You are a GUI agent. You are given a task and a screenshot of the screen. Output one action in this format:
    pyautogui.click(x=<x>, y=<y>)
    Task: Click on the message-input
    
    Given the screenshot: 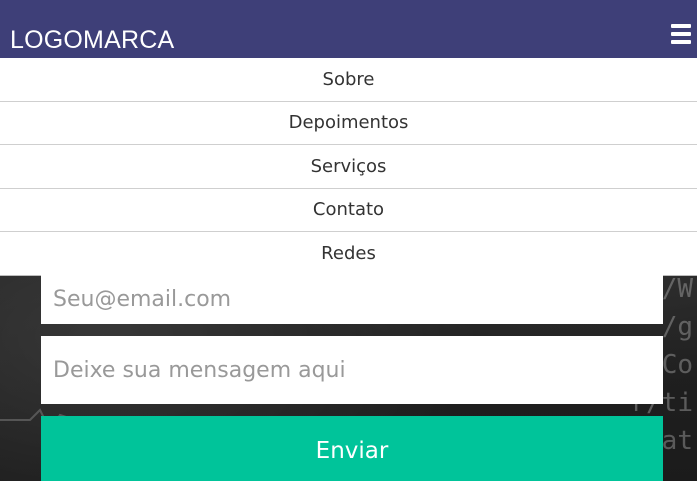 What is the action you would take?
    pyautogui.click(x=352, y=370)
    